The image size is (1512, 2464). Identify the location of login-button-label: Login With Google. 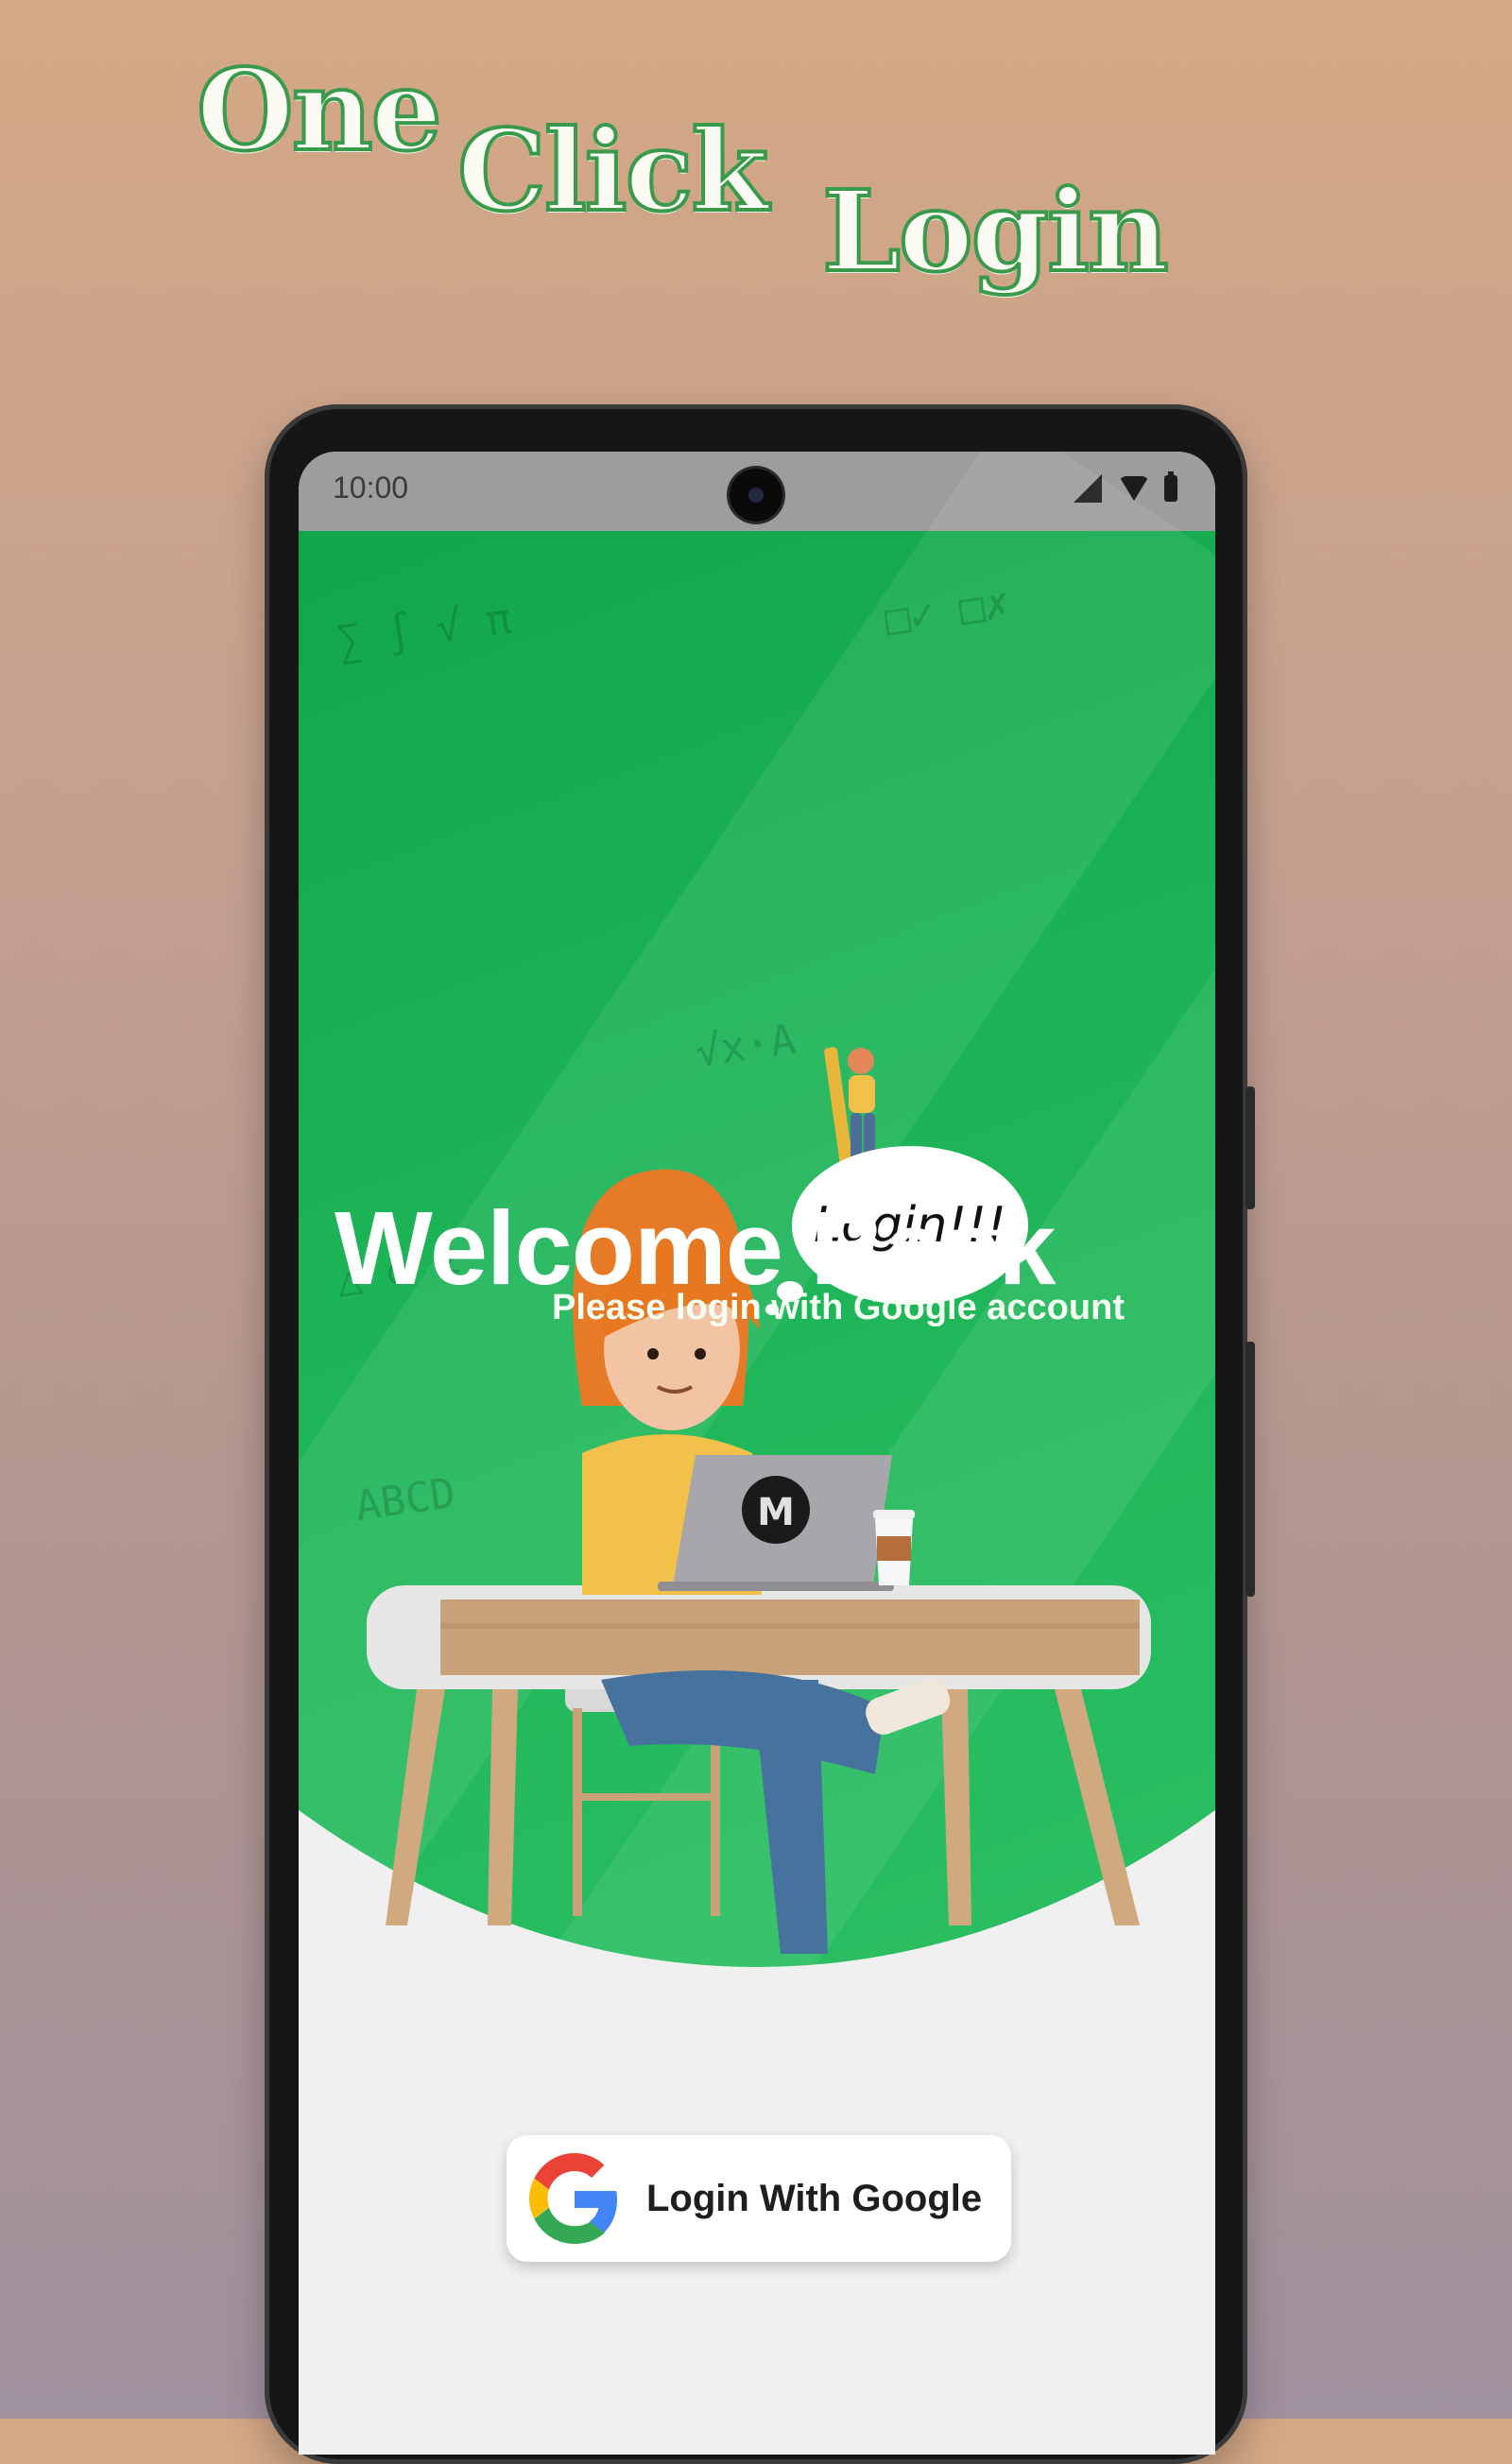
(814, 2198).